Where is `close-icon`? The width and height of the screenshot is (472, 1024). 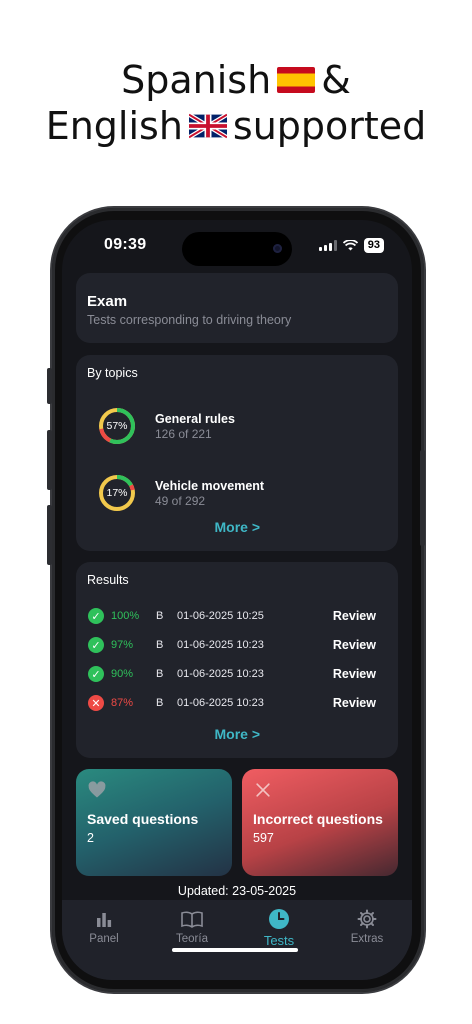 close-icon is located at coordinates (263, 790).